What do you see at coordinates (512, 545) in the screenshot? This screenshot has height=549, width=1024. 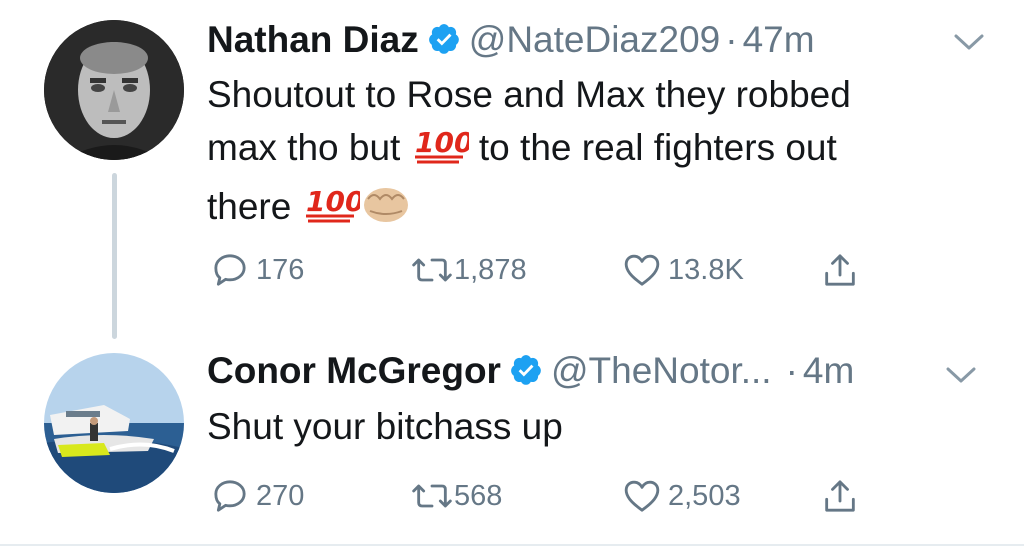 I see `divider` at bounding box center [512, 545].